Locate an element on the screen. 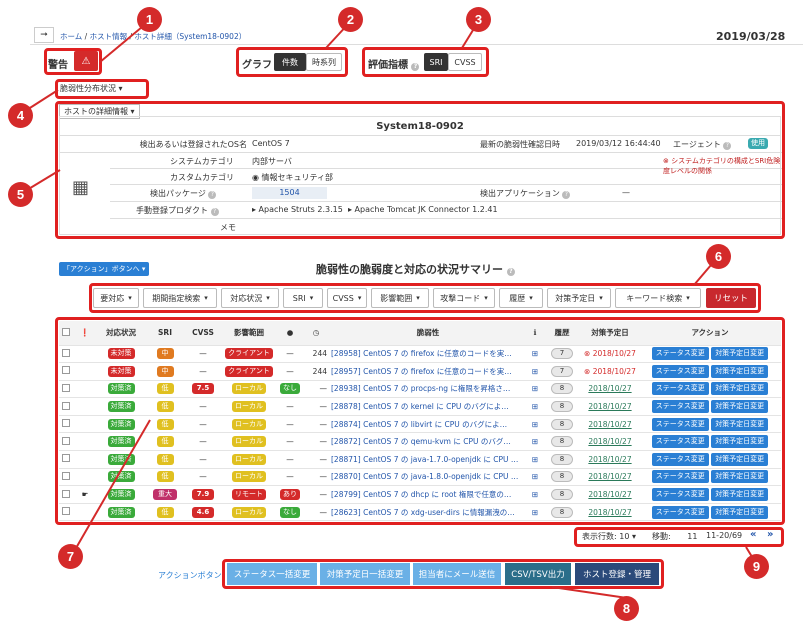 The image size is (803, 624). callout-3: 3 is located at coordinates (478, 19).